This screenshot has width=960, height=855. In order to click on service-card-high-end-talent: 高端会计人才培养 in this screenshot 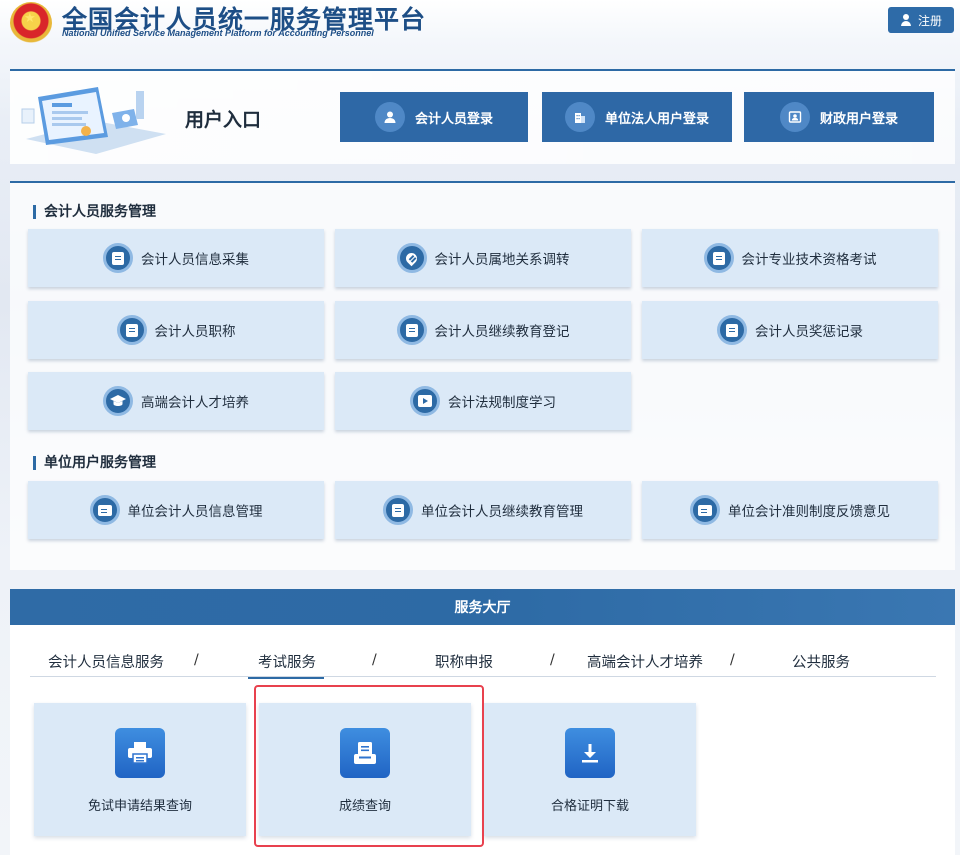, I will do `click(176, 401)`.